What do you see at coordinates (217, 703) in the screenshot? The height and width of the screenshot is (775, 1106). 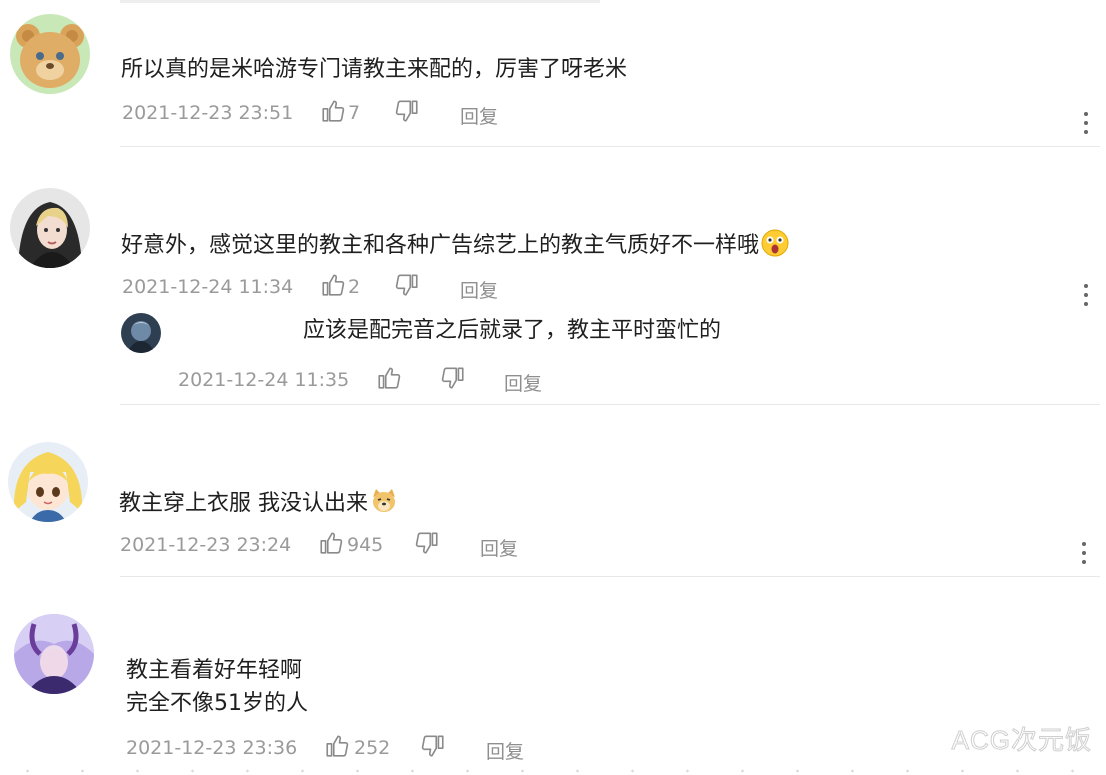 I see `comment-text-line-2: 完全不像51岁的人` at bounding box center [217, 703].